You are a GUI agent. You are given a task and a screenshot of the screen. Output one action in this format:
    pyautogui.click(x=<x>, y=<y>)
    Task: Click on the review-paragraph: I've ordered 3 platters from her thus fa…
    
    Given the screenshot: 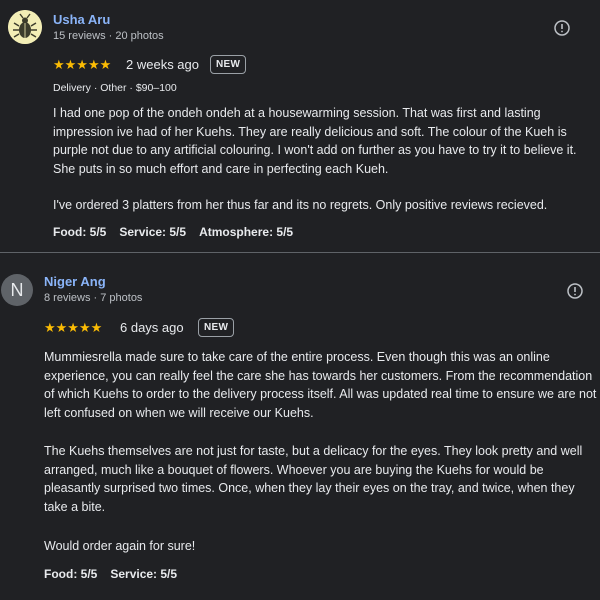 What is the action you would take?
    pyautogui.click(x=300, y=205)
    